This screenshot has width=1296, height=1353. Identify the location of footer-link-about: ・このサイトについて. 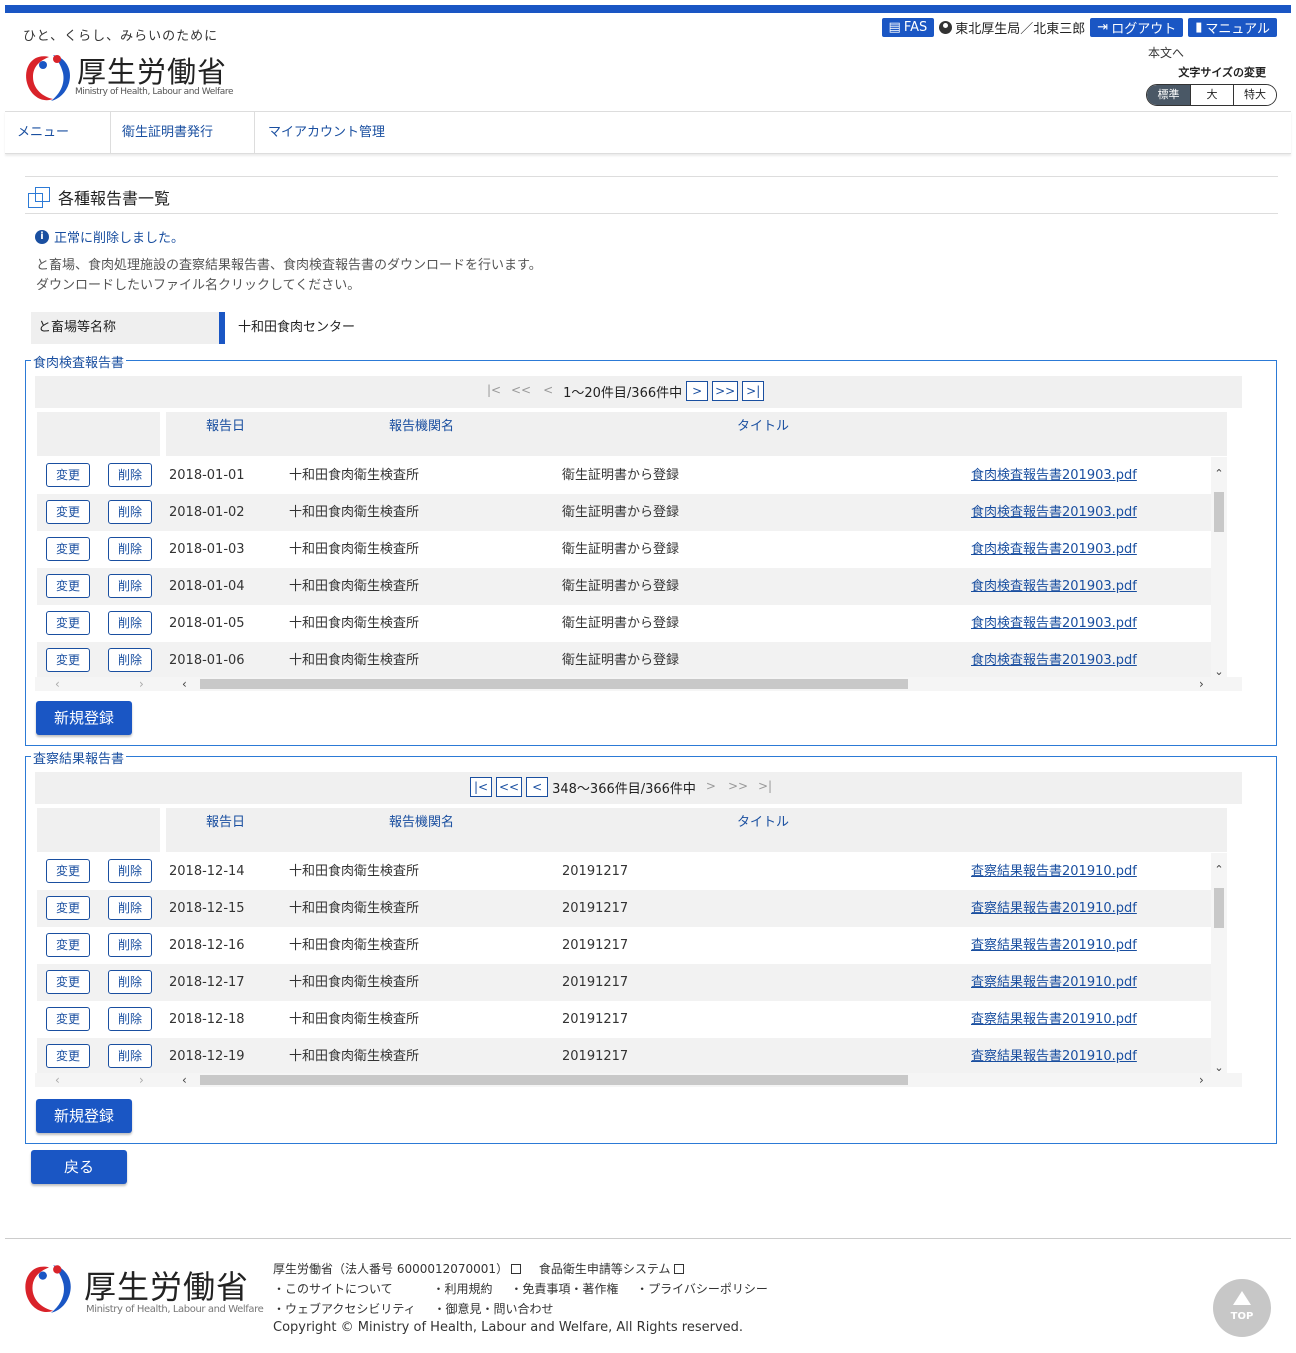
(333, 1289).